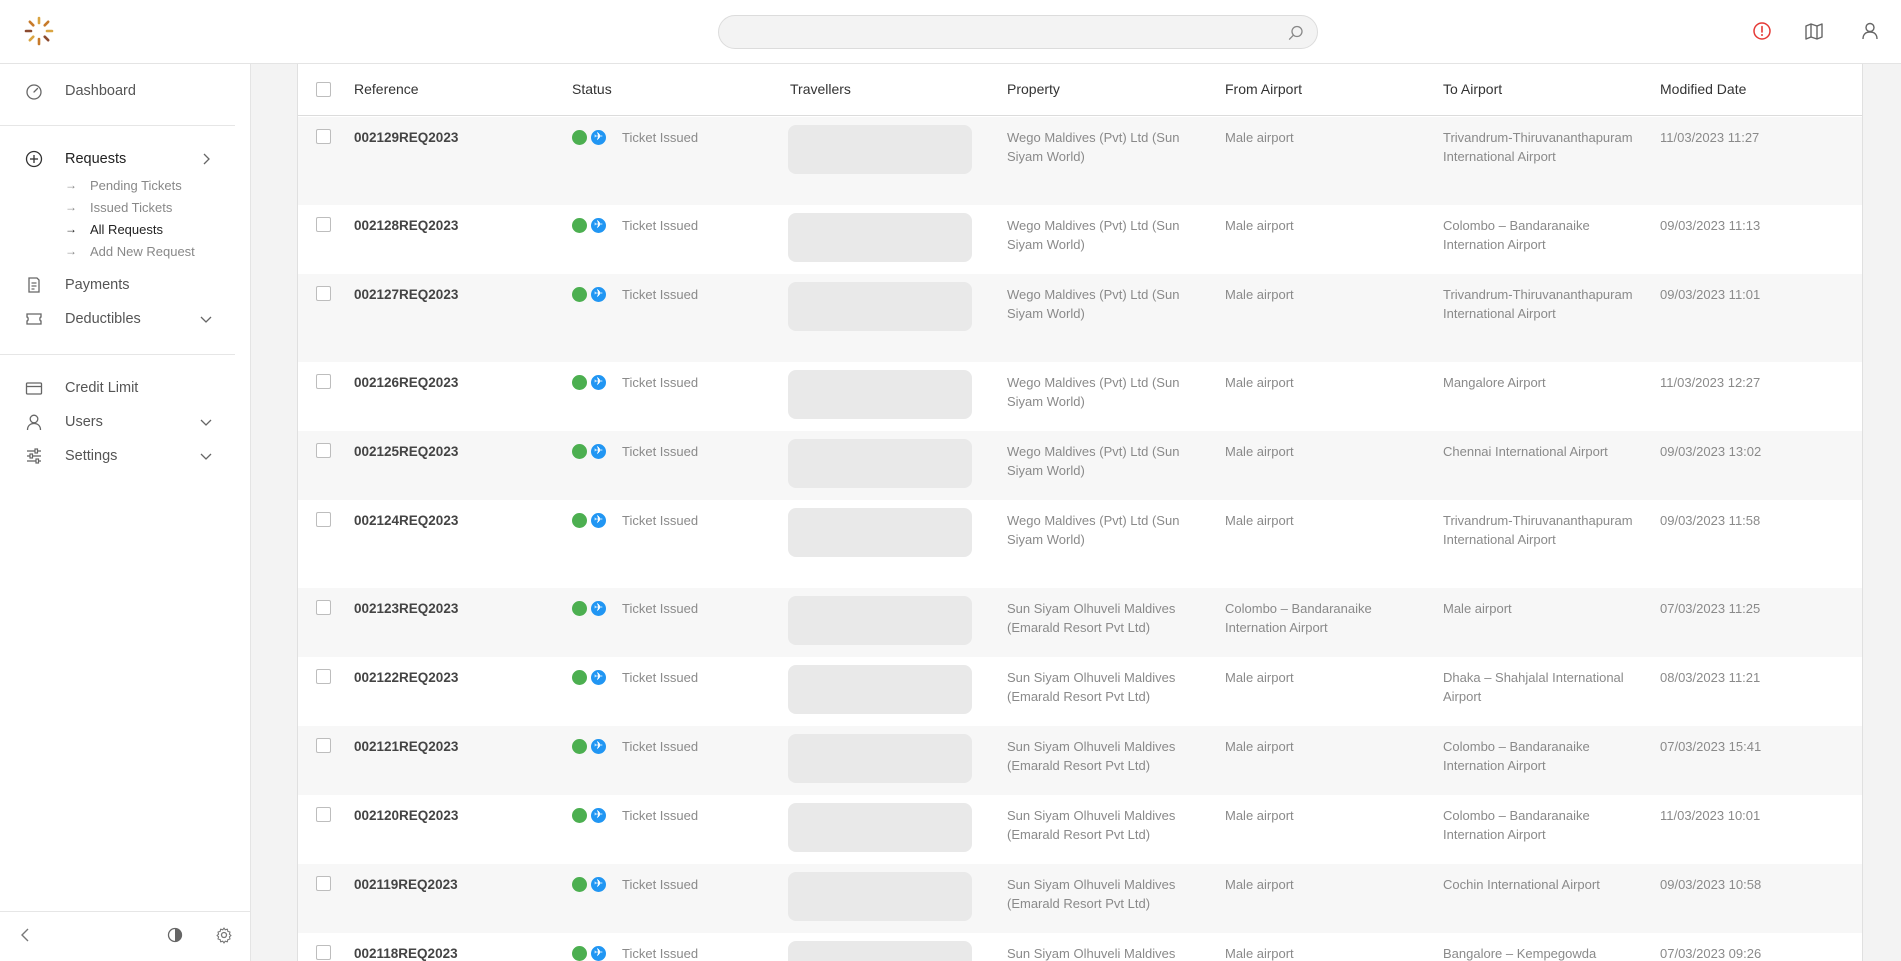 This screenshot has height=961, width=1901. Describe the element at coordinates (406, 884) in the screenshot. I see `reference-cell: 002119REQ2023` at that location.